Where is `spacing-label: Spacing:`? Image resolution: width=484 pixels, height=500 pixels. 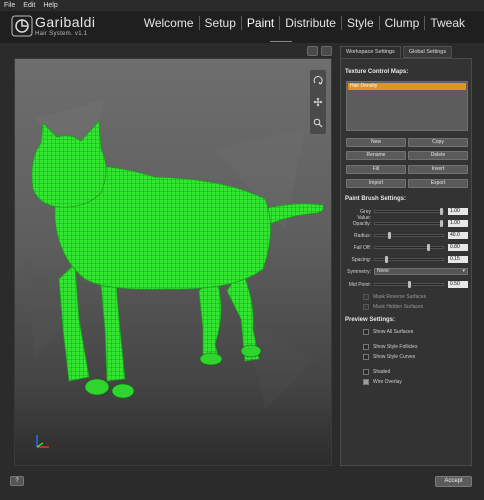
spacing-label: Spacing: is located at coordinates (361, 260).